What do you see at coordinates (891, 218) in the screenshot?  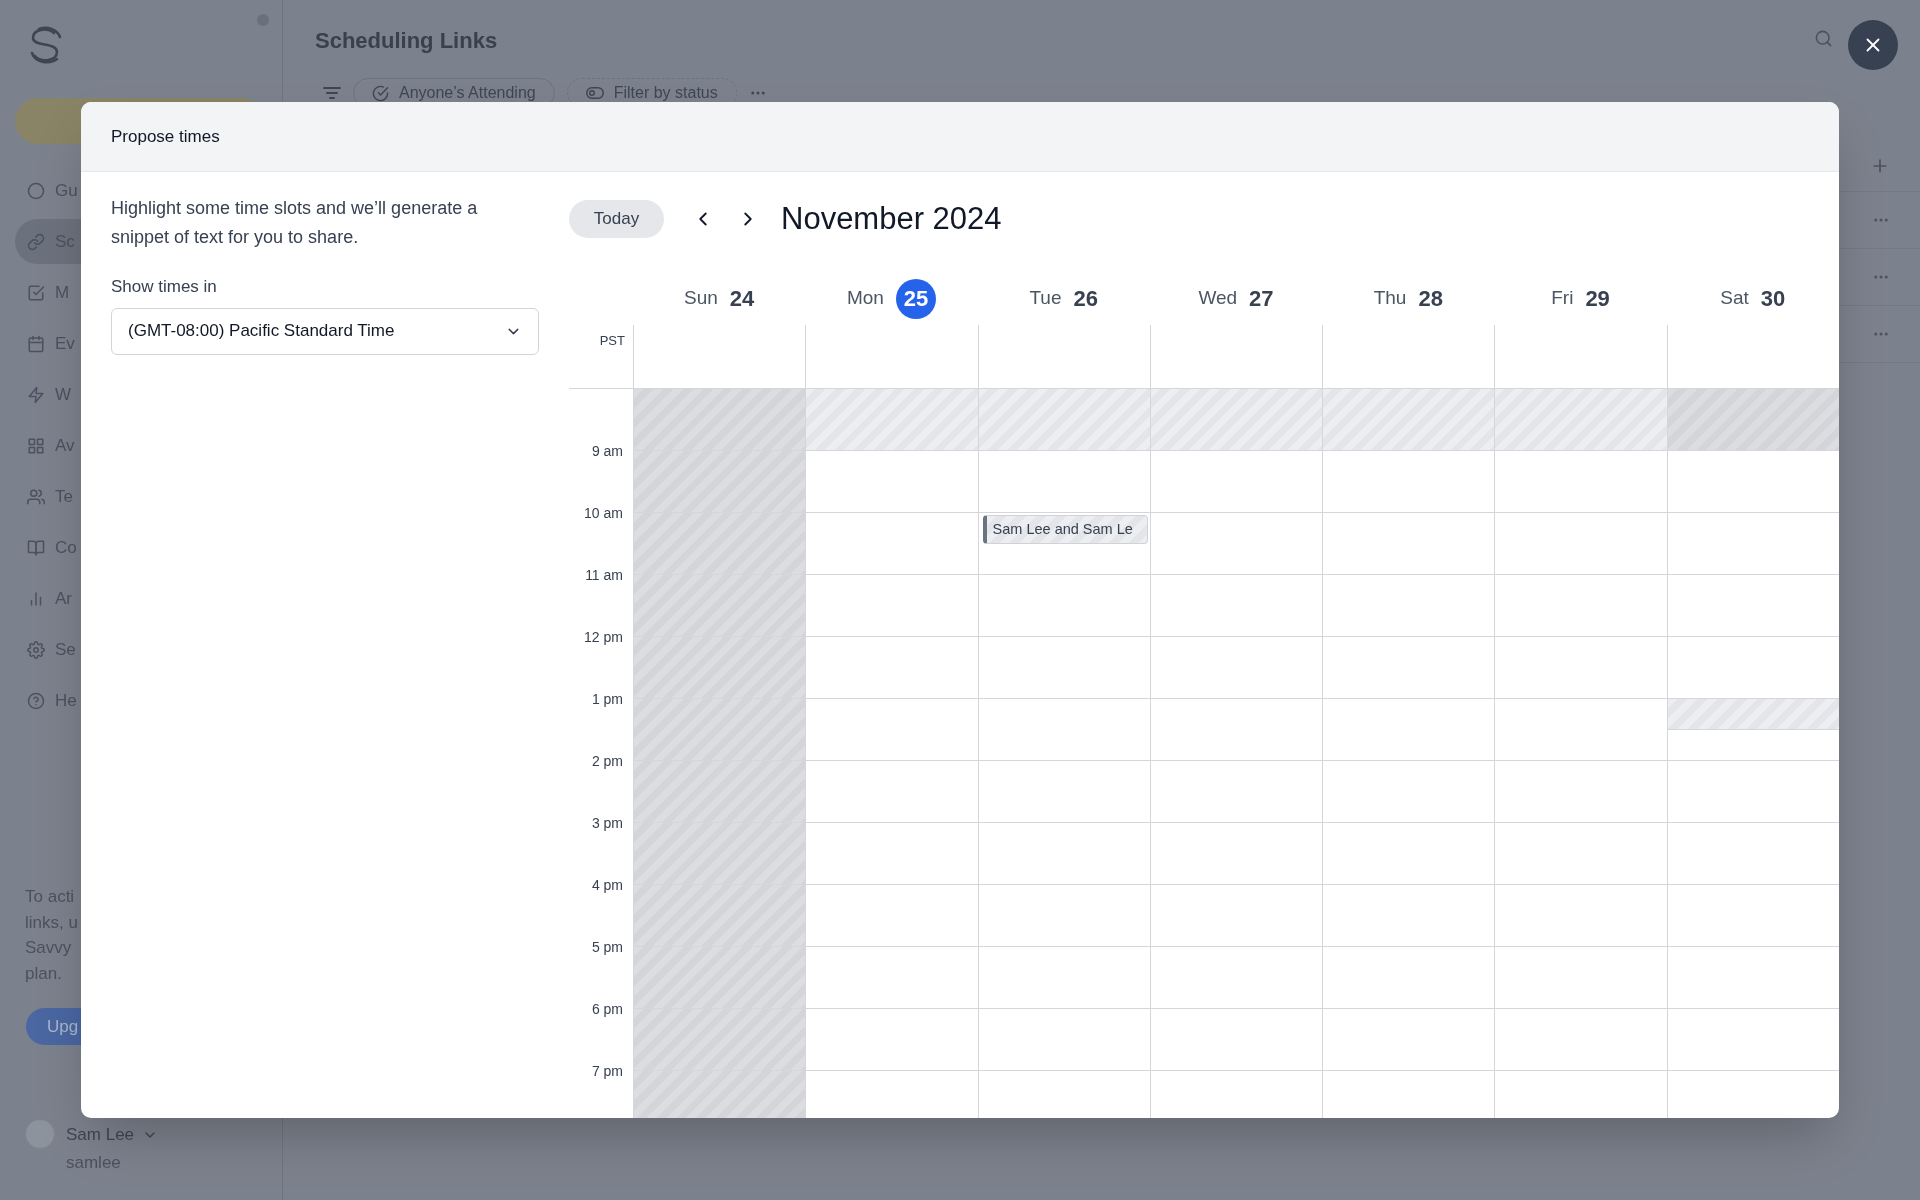 I see `month-title: November 2024` at bounding box center [891, 218].